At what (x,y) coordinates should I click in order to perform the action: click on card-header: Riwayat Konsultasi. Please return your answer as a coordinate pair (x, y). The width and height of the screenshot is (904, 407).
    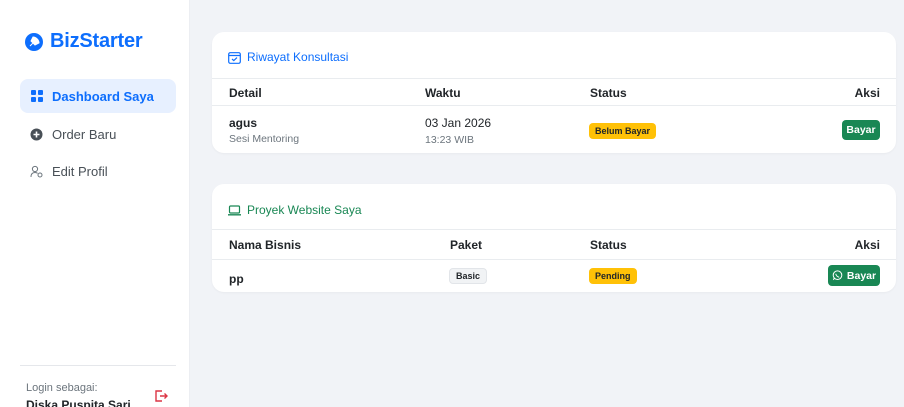
    Looking at the image, I should click on (288, 57).